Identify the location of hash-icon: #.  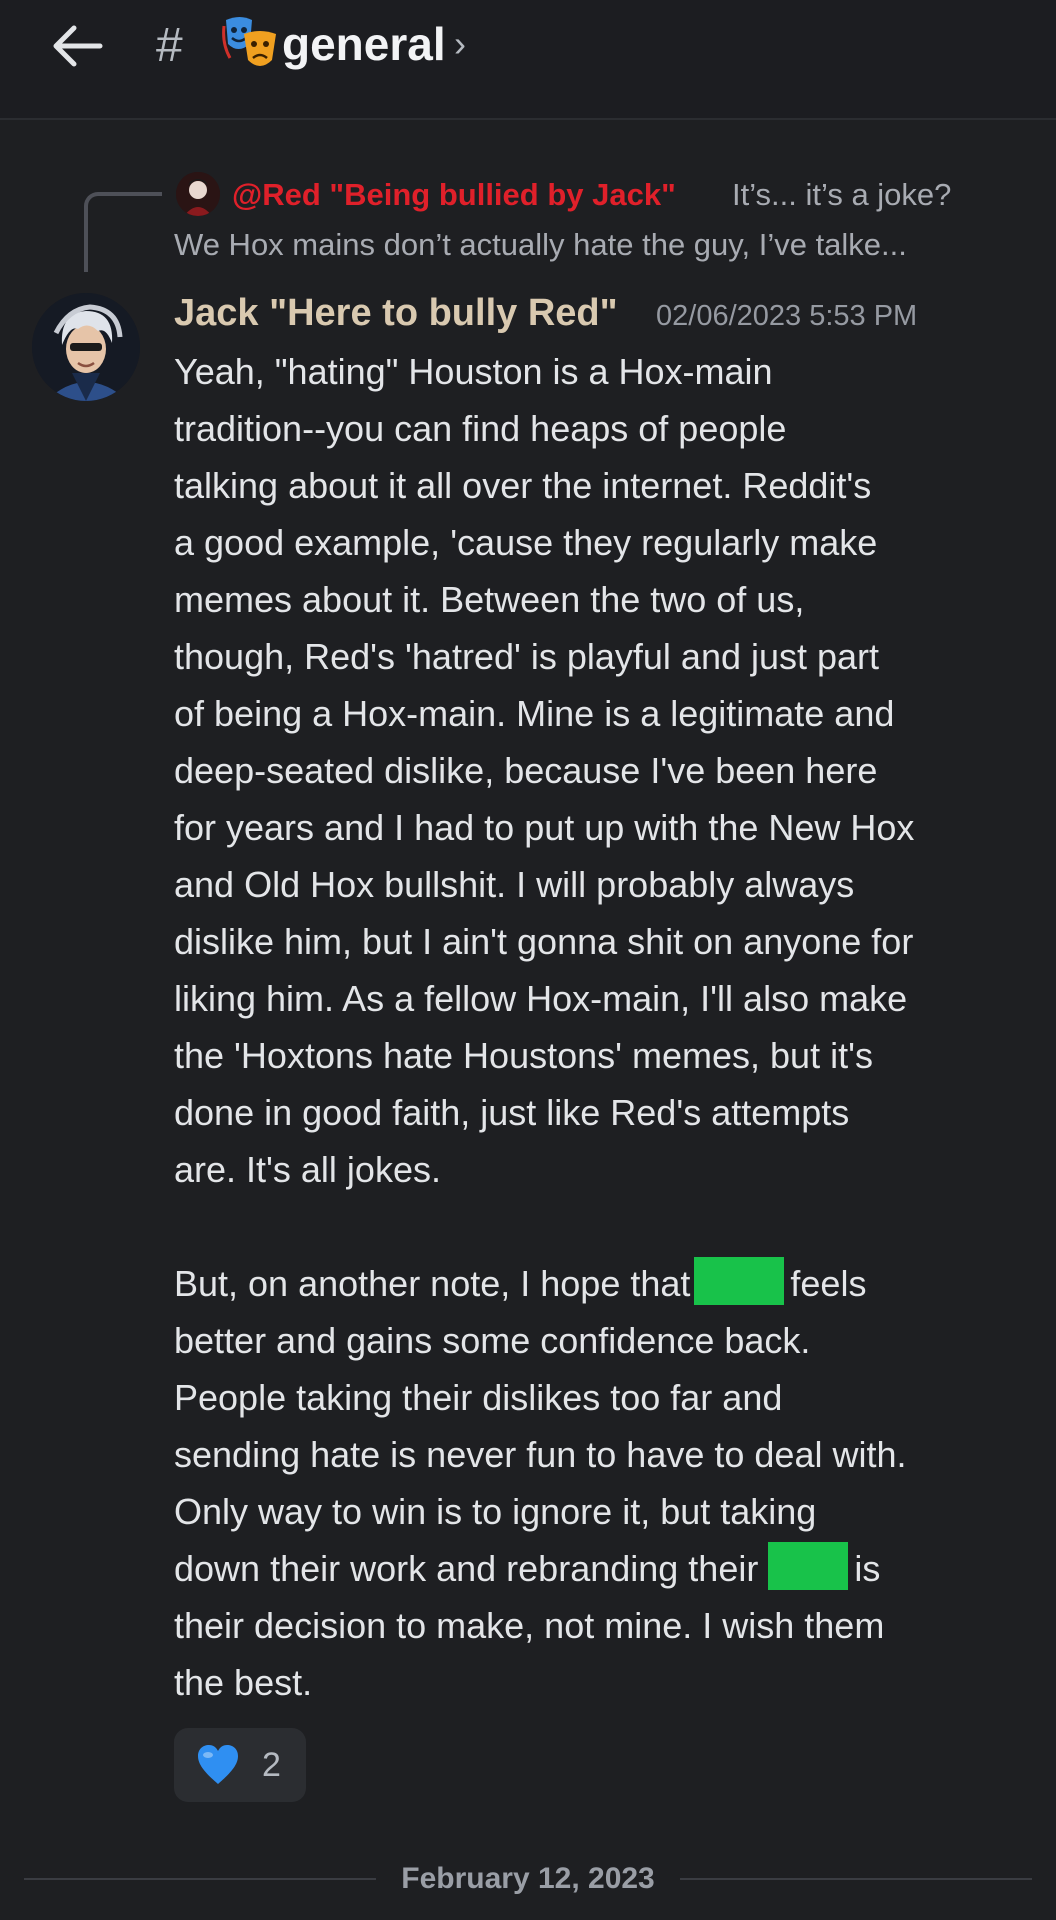
(169, 45).